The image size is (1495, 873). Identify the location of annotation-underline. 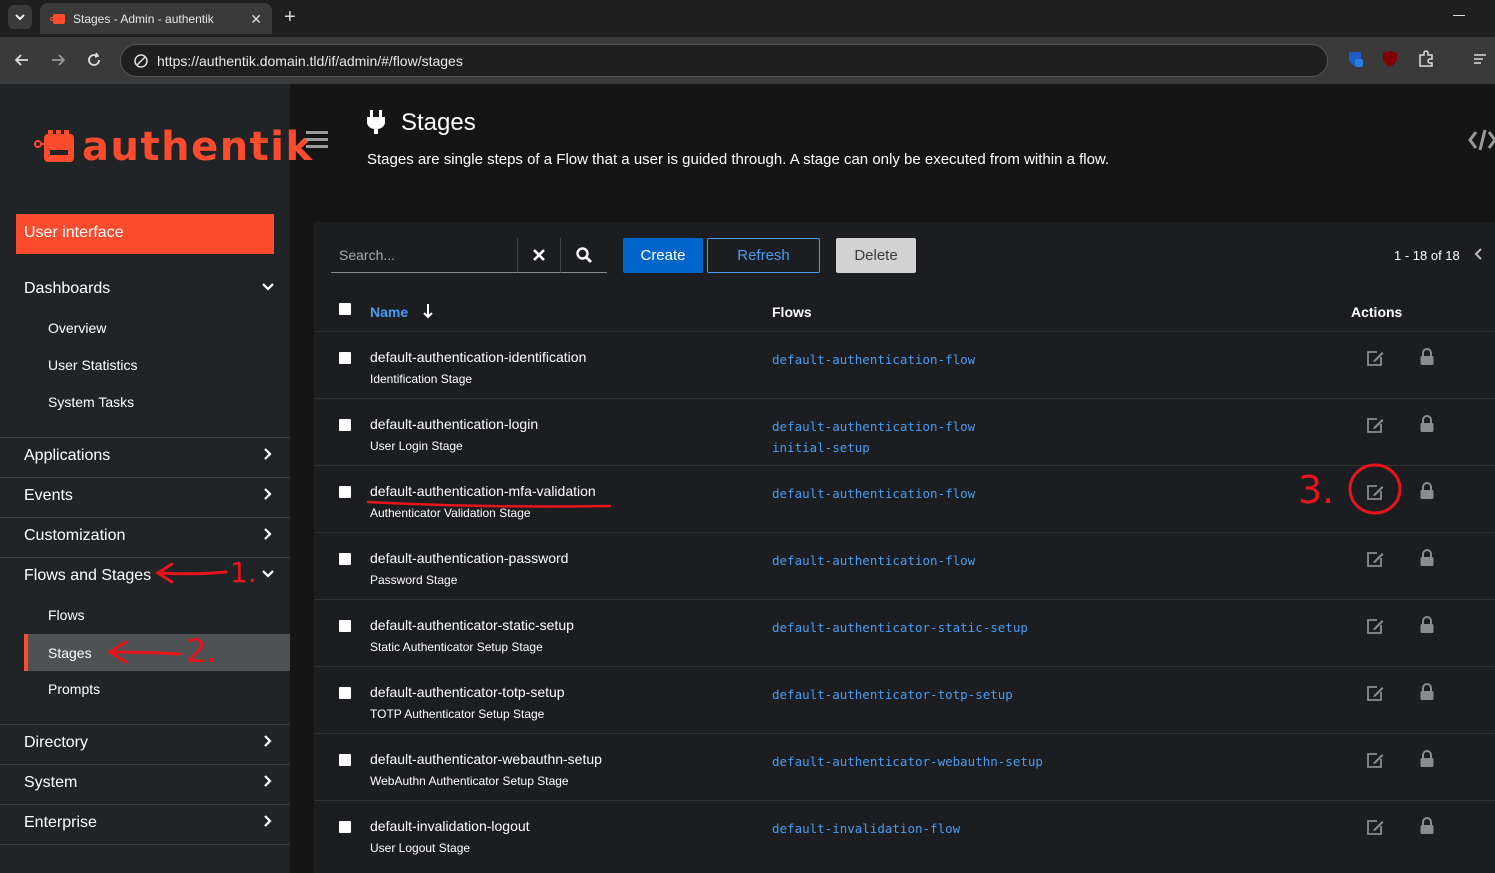
(489, 504).